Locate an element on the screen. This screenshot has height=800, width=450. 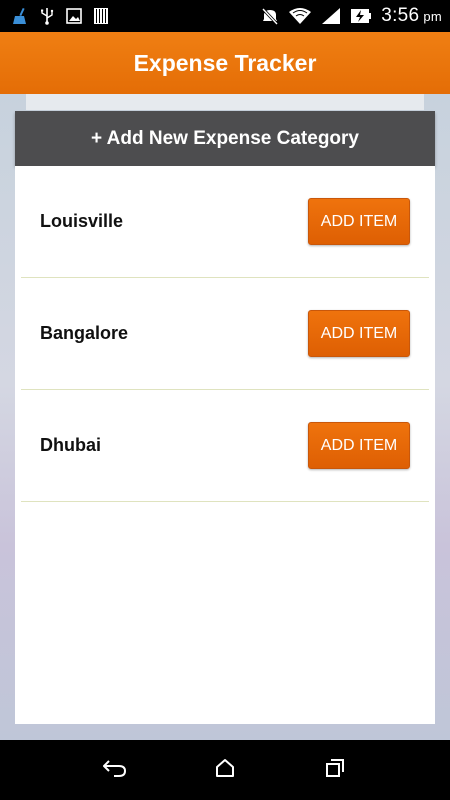
top-strip is located at coordinates (225, 102).